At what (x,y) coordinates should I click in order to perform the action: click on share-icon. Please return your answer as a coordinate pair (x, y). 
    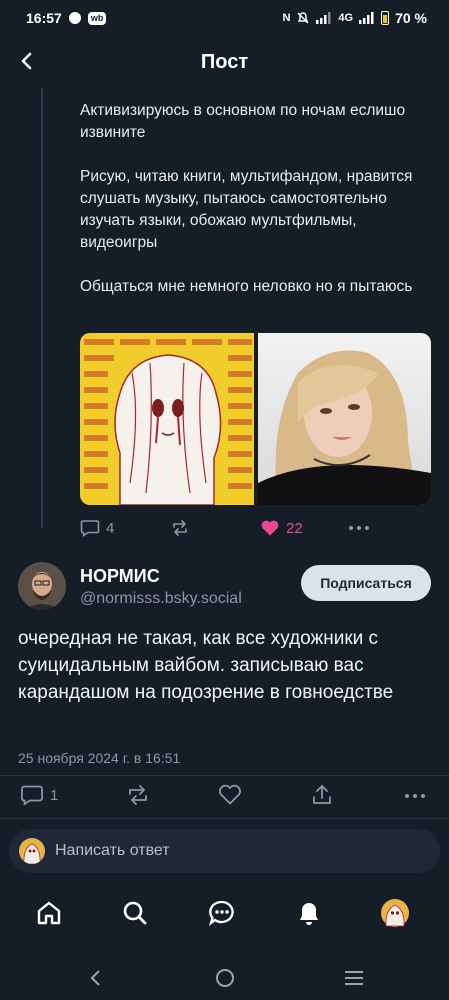
    Looking at the image, I should click on (322, 794).